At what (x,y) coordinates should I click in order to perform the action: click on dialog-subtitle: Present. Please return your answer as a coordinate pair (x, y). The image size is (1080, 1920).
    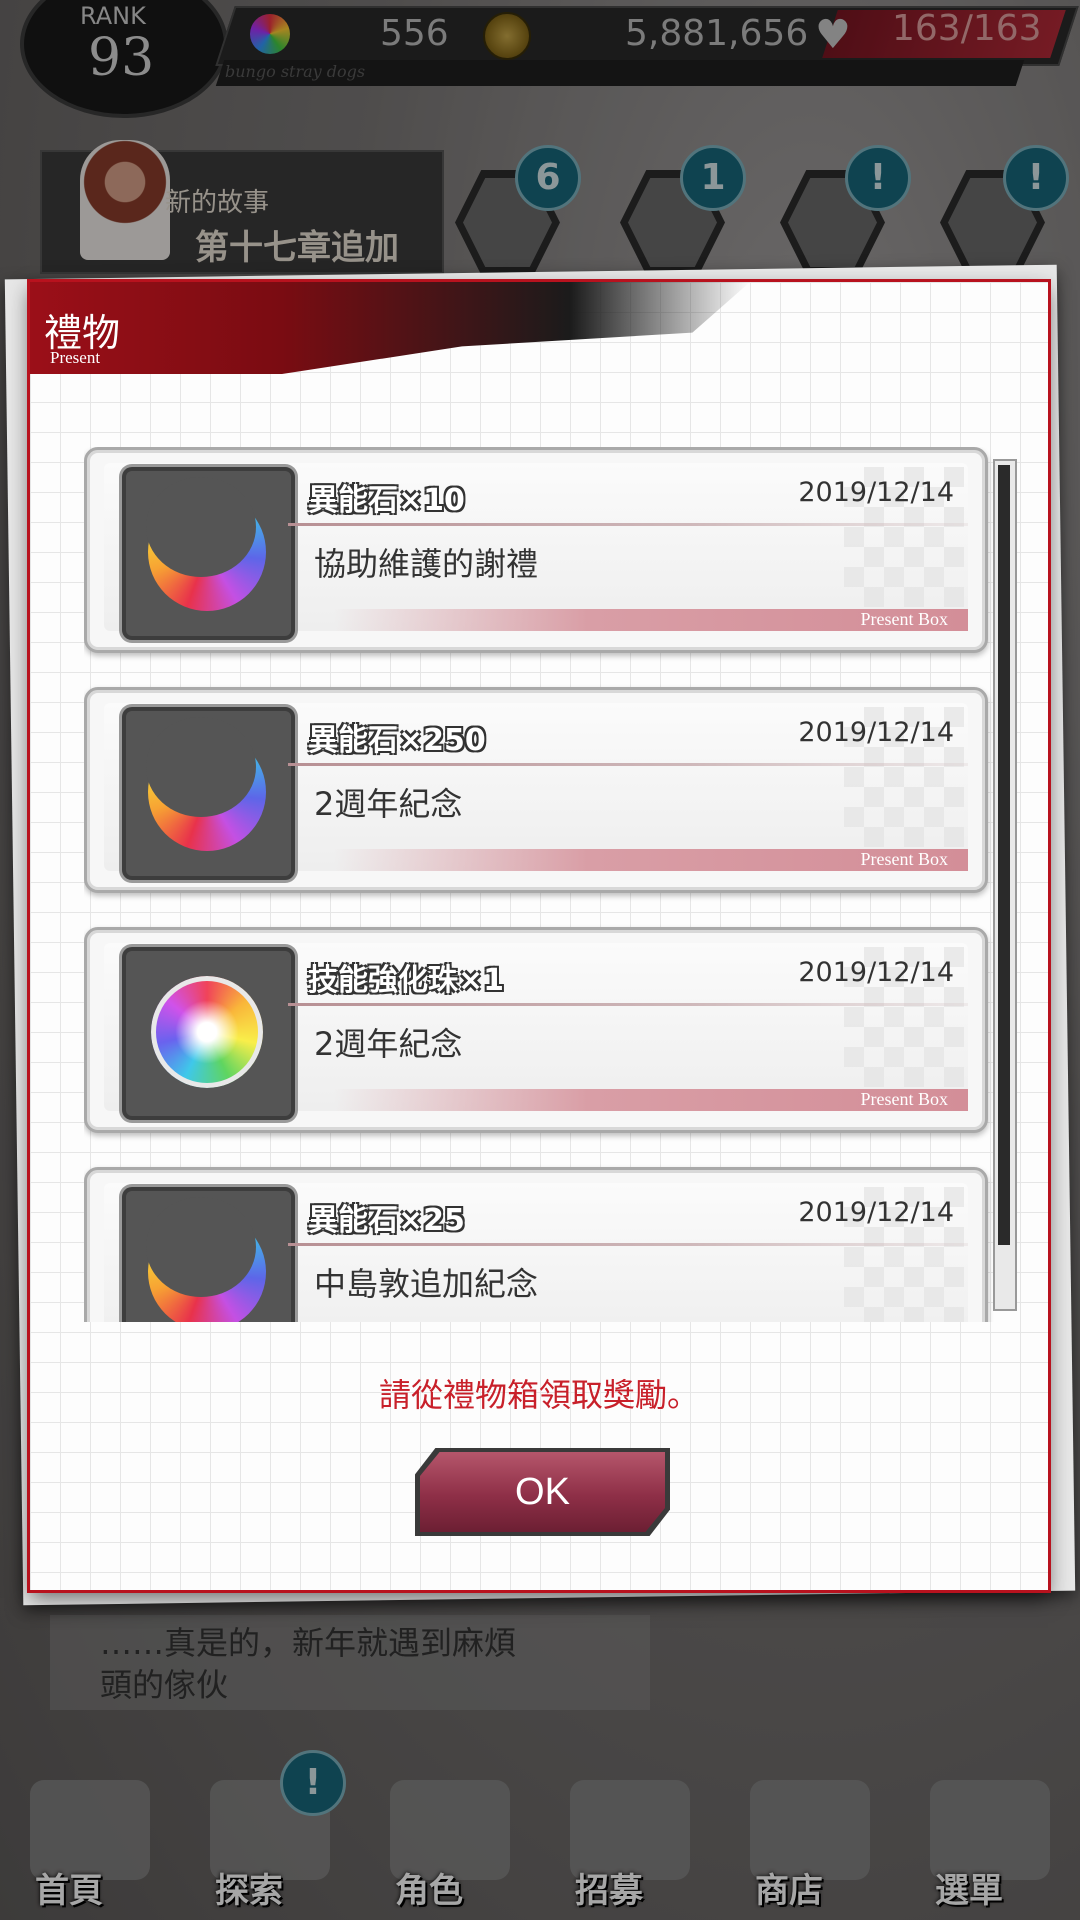
    Looking at the image, I should click on (75, 357).